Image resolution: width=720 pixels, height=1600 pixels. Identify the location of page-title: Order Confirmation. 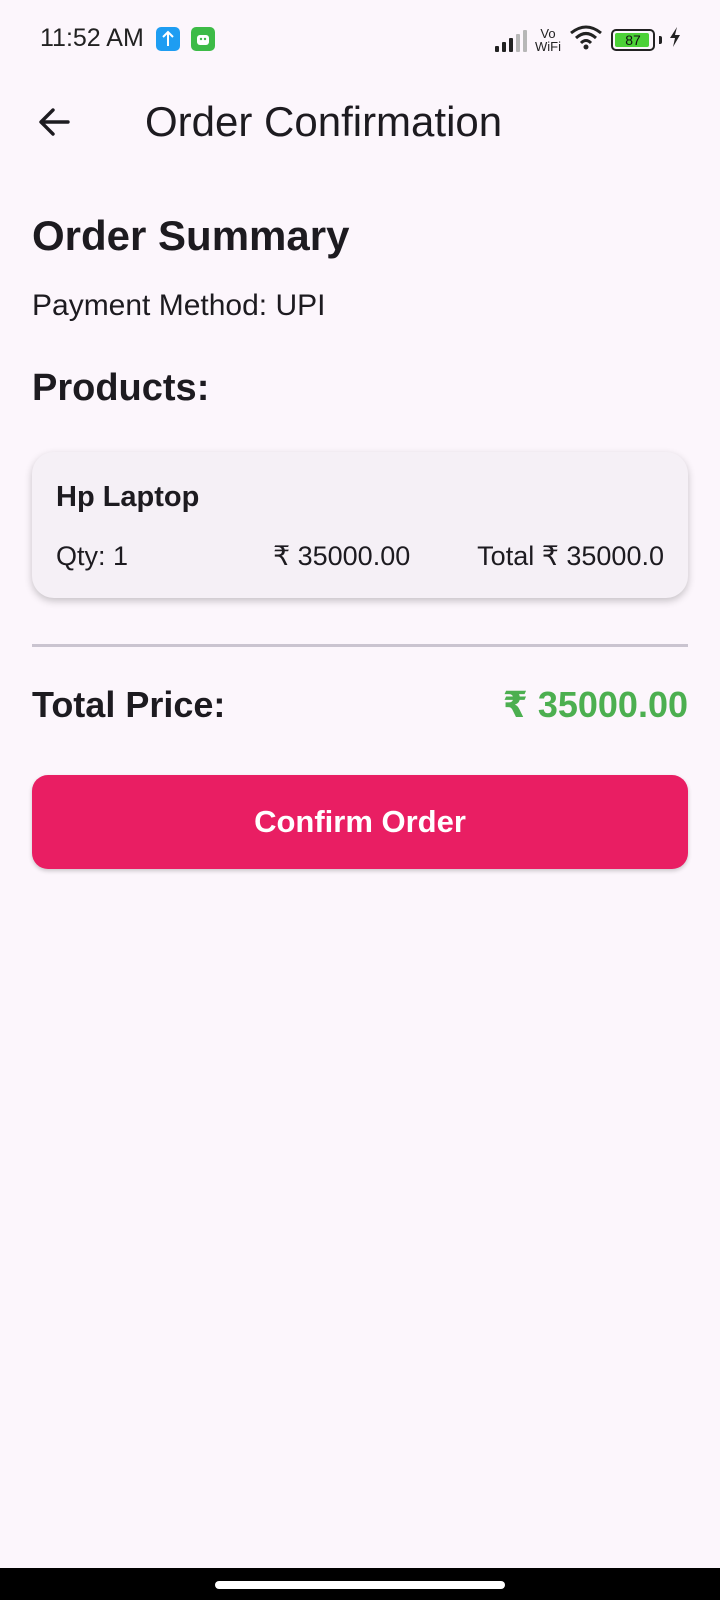
(324, 121).